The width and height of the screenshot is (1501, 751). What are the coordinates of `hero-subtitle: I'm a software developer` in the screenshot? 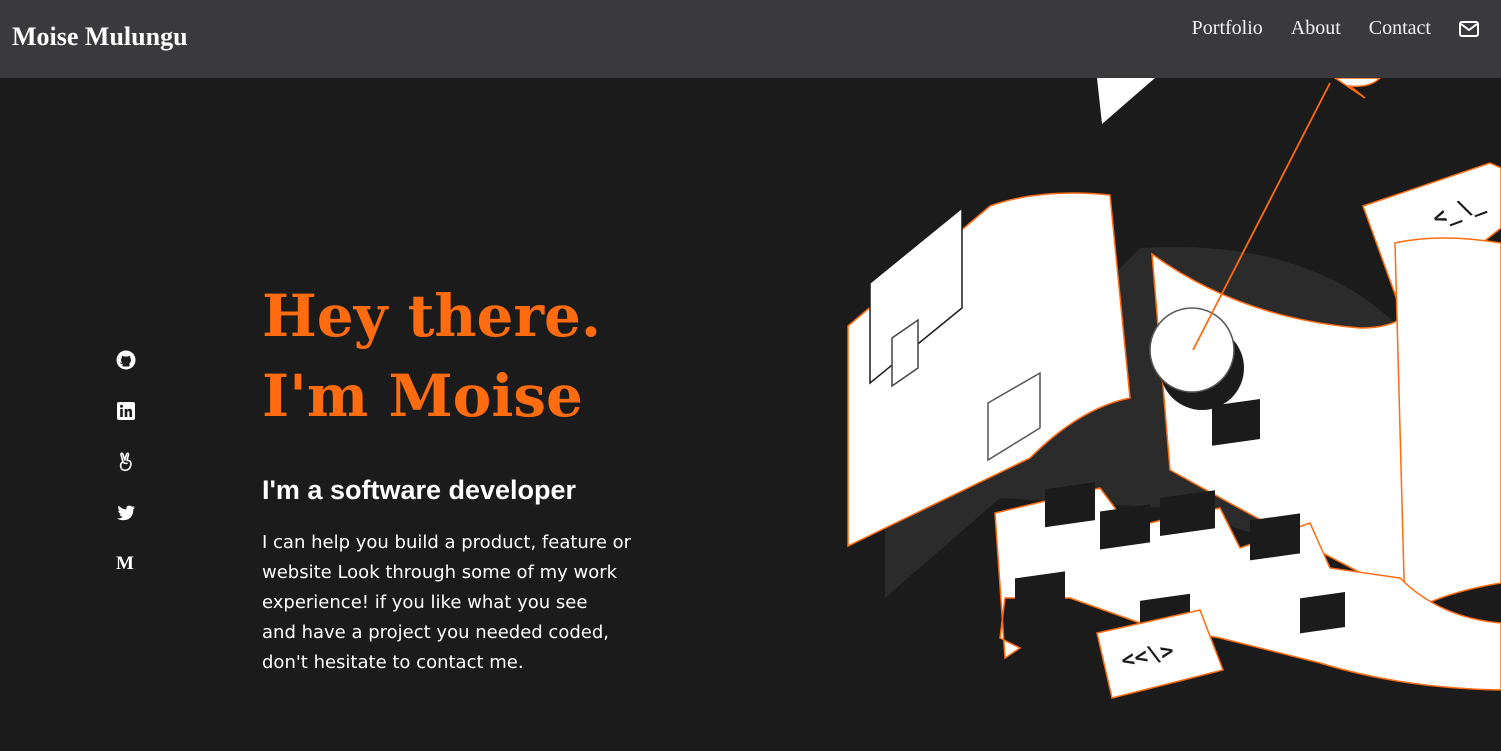 It's located at (419, 490).